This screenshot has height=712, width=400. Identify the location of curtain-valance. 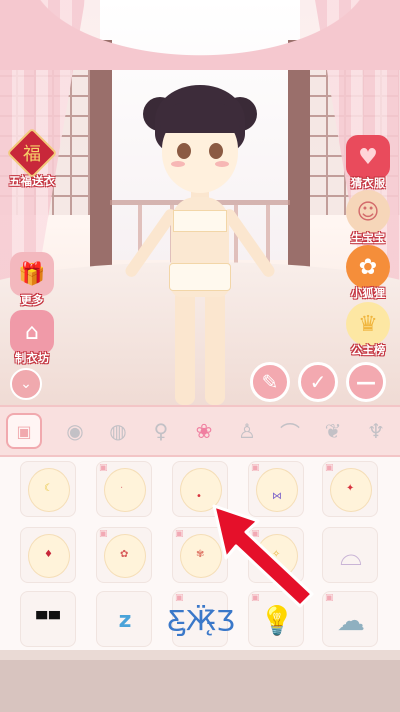
(200, 35).